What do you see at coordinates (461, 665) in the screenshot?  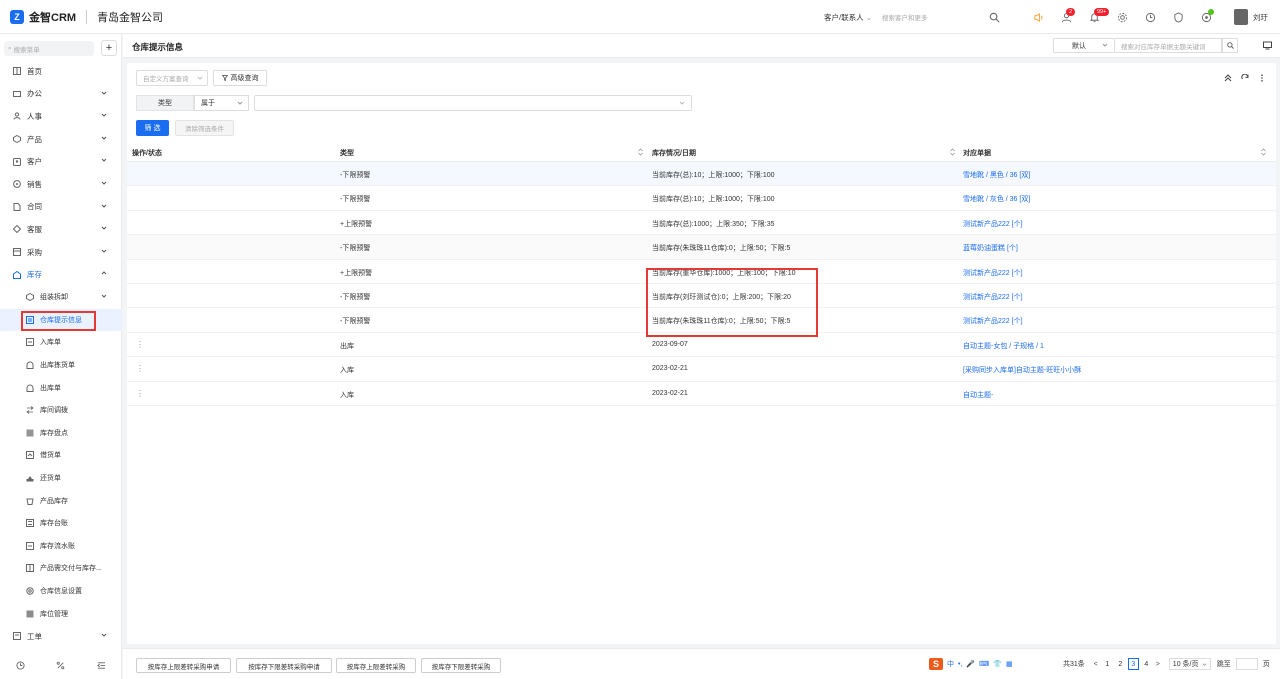 I see `lower-diff-to-purchase-button: 按库存下限差转采购` at bounding box center [461, 665].